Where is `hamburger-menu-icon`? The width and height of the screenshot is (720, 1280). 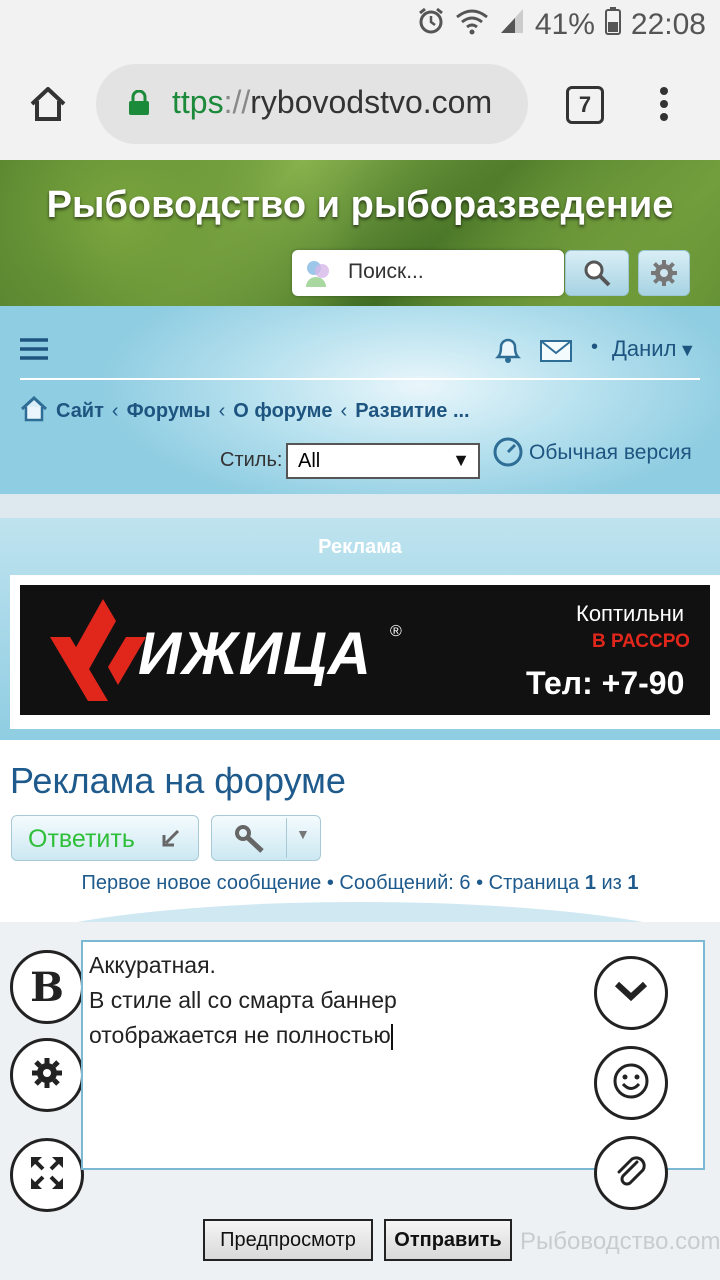
hamburger-menu-icon is located at coordinates (34, 351).